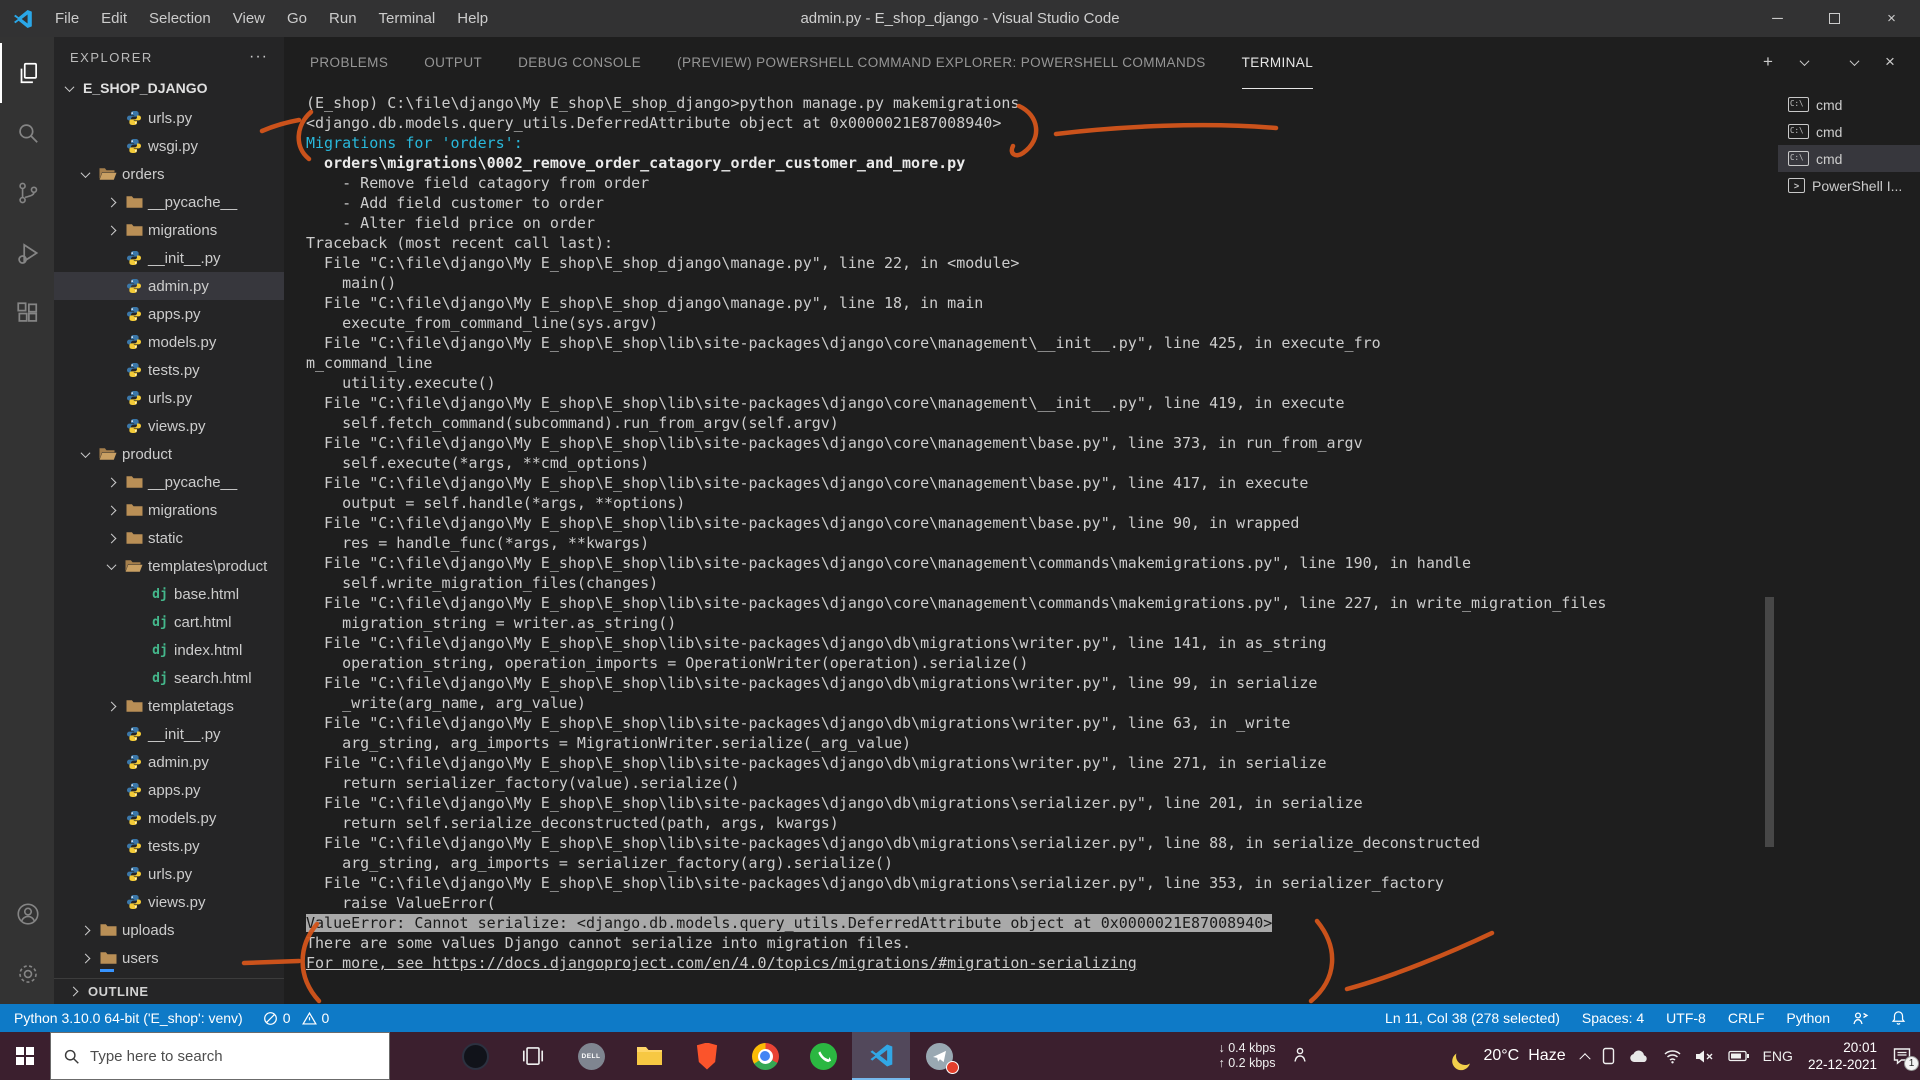 This screenshot has height=1080, width=1920. What do you see at coordinates (169, 706) in the screenshot?
I see `tree-item-templatetags: templatetags` at bounding box center [169, 706].